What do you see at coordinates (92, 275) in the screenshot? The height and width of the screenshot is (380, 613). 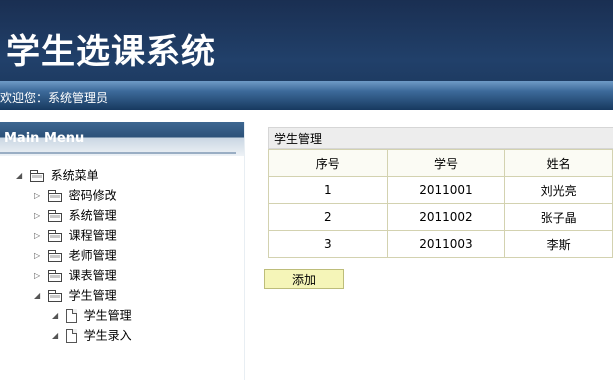 I see `tree-item-label: 课表管理` at bounding box center [92, 275].